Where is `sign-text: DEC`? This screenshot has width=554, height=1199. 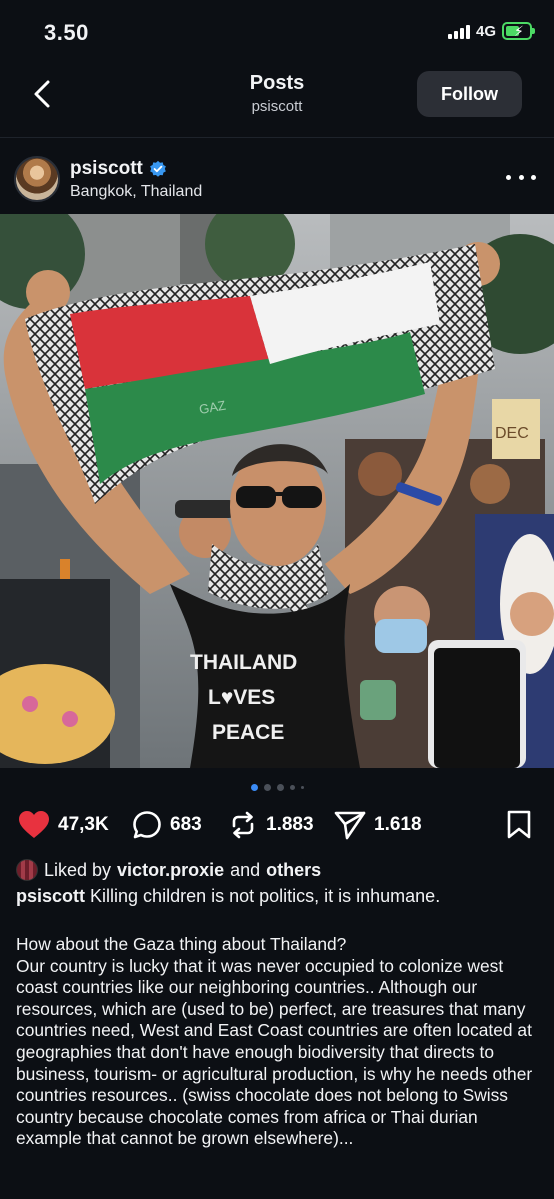
sign-text: DEC is located at coordinates (512, 433).